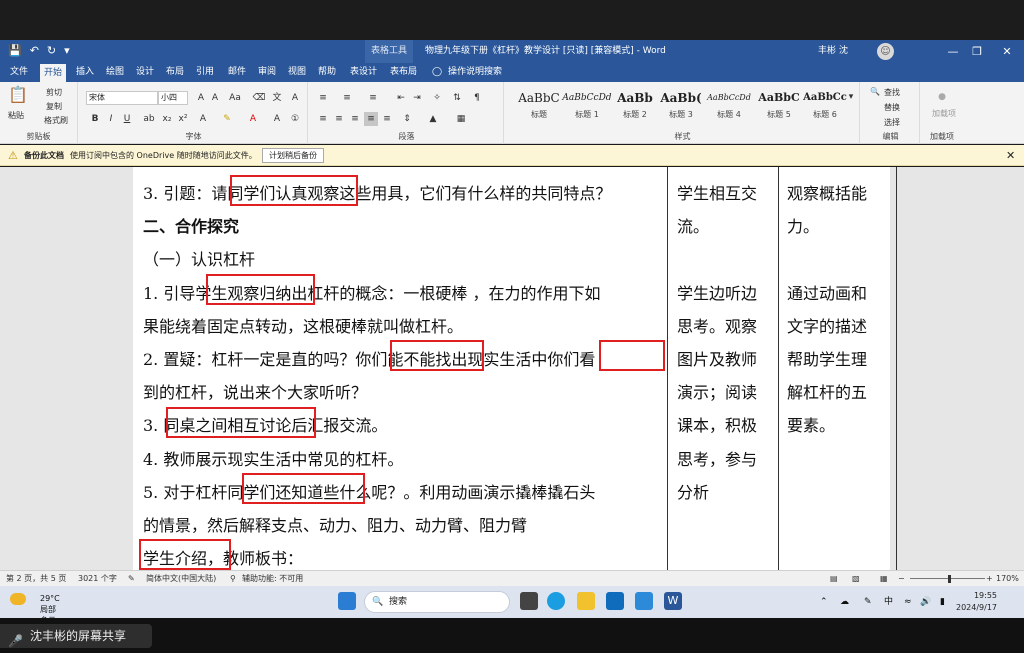  Describe the element at coordinates (295, 119) in the screenshot. I see `enclose-char-icon: ①` at that location.